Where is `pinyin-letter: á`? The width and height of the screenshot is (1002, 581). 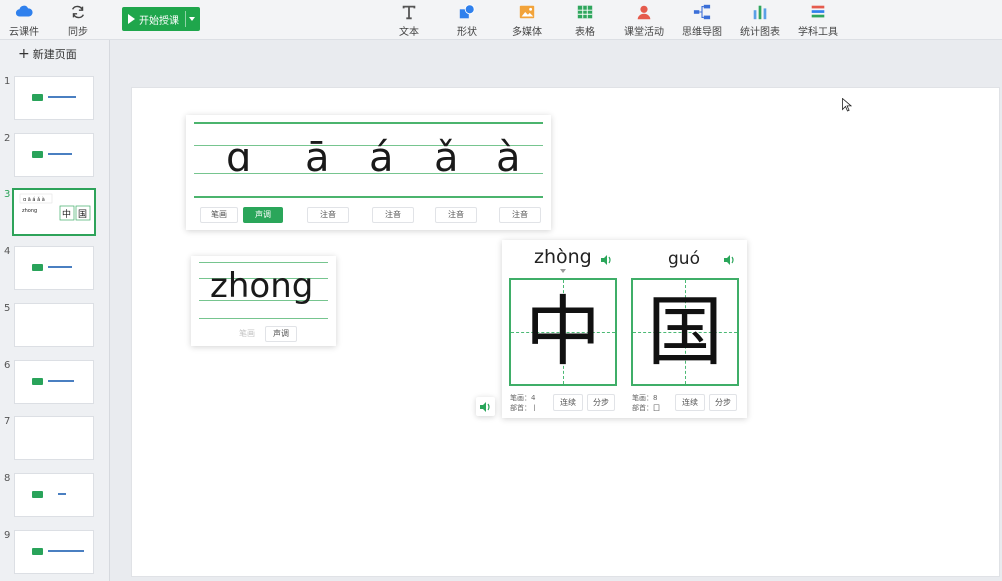 pinyin-letter: á is located at coordinates (381, 158).